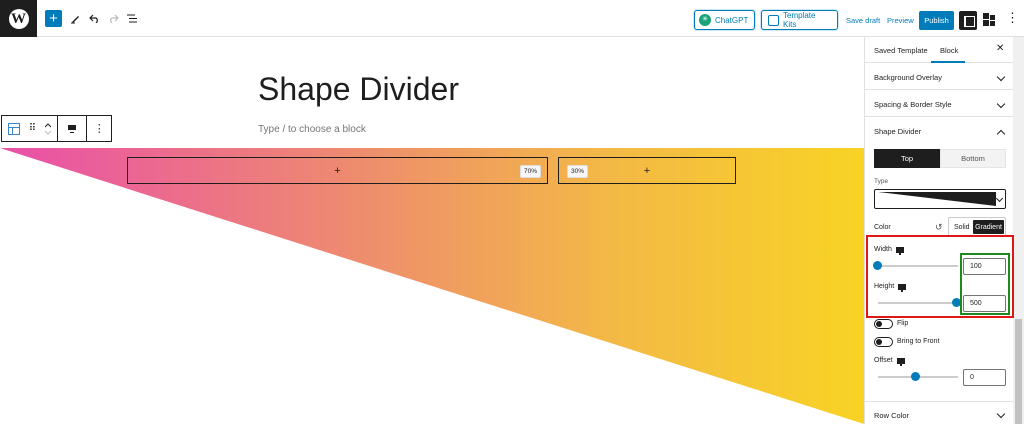  I want to click on panel-shape-divider: Shape Divider, so click(939, 130).